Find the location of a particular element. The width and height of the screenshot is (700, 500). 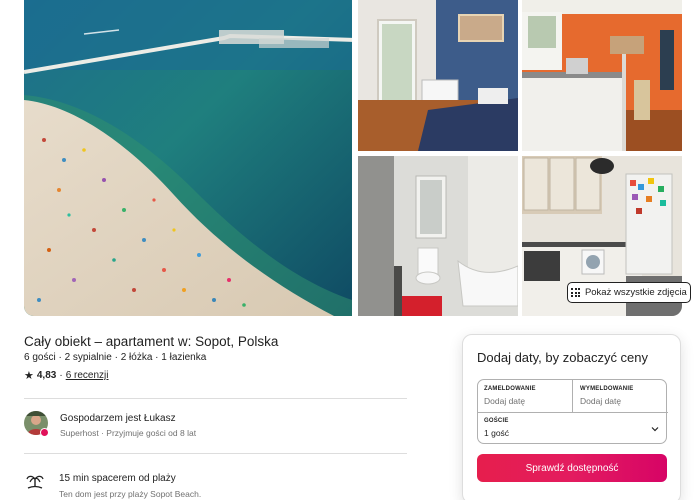

checkout-field: WYMELDOWANIE Dodaj datę is located at coordinates (620, 396).